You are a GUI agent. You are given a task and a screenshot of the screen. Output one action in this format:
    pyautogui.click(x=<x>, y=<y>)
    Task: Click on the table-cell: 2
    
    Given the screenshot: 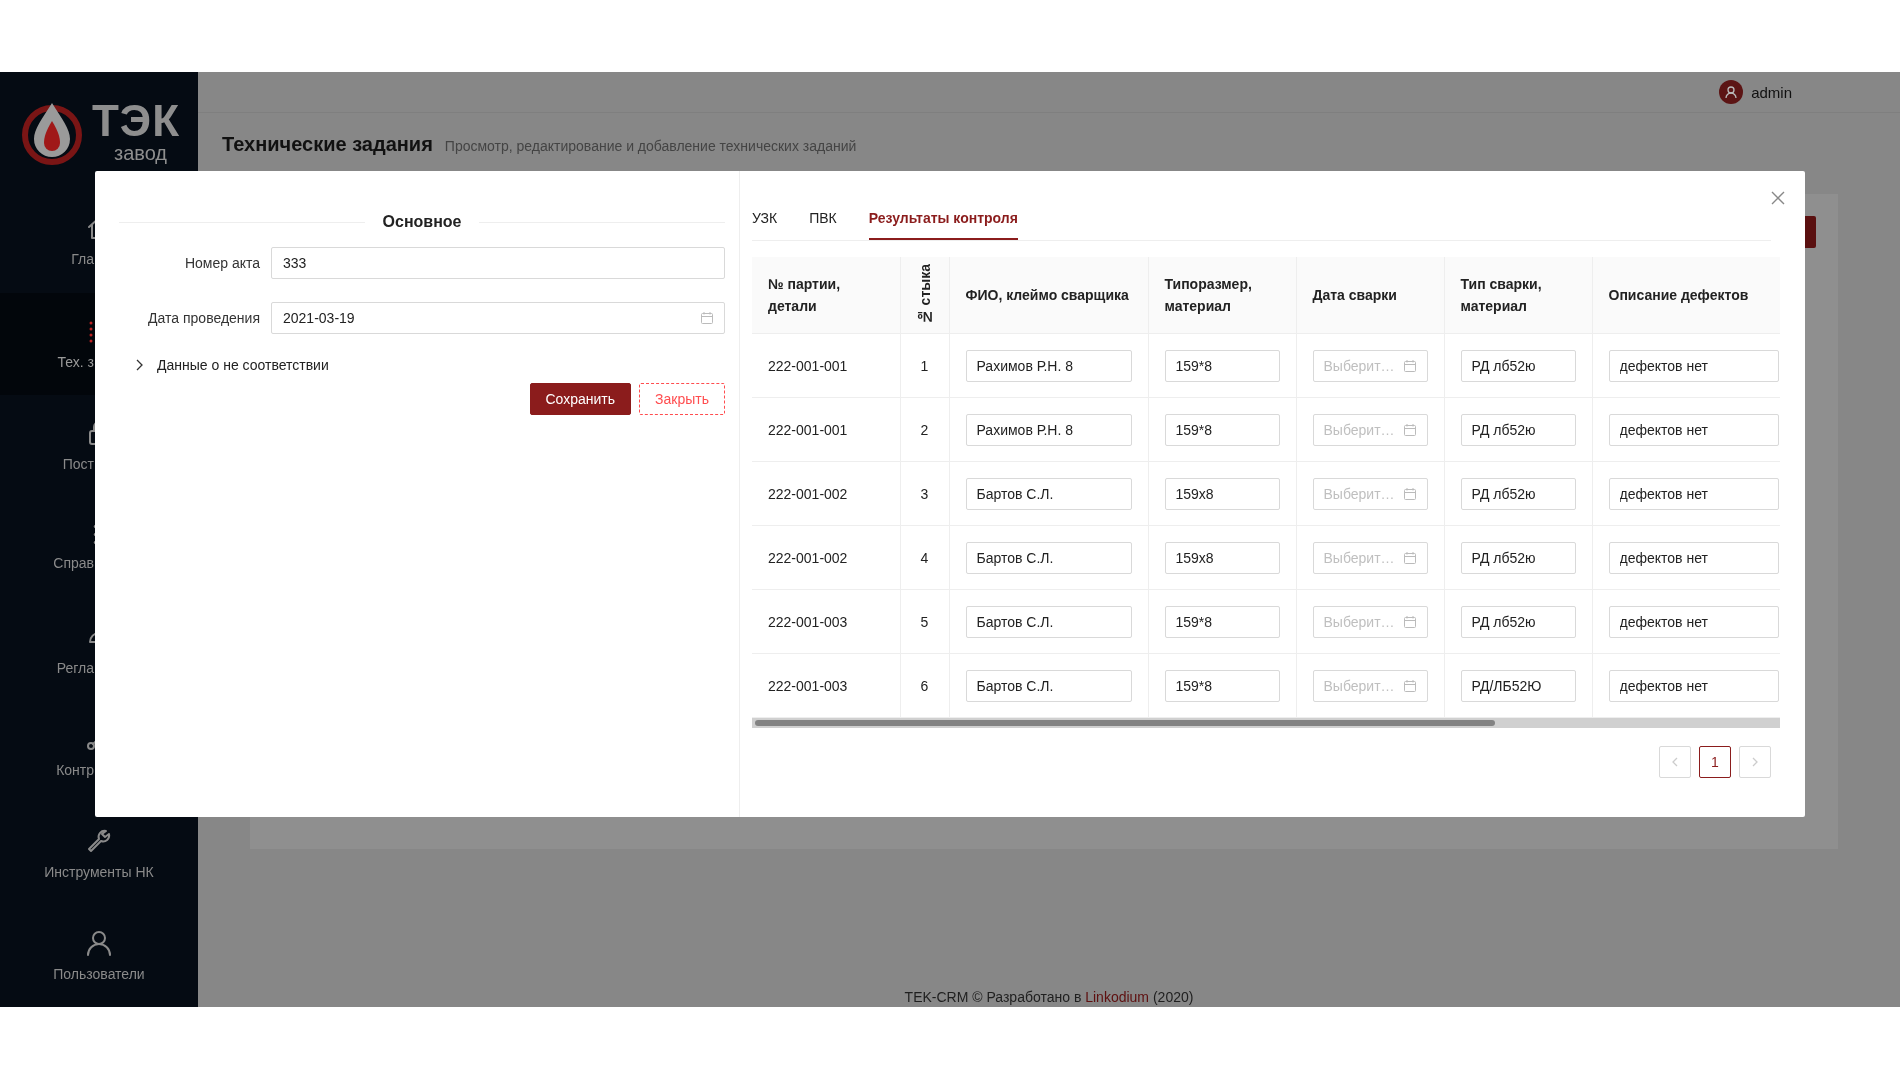 What is the action you would take?
    pyautogui.click(x=924, y=429)
    